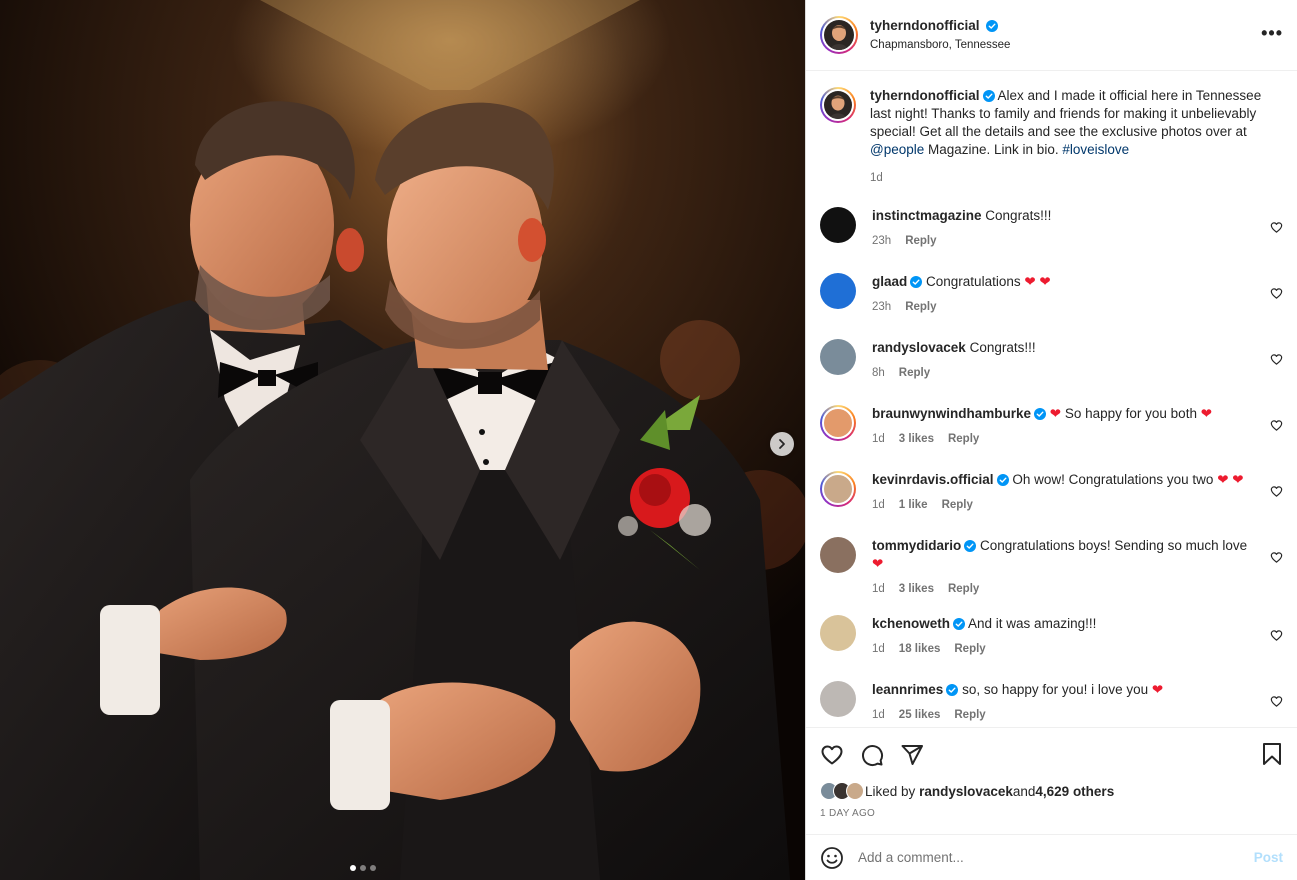  I want to click on caption-mention-link: @people, so click(897, 149).